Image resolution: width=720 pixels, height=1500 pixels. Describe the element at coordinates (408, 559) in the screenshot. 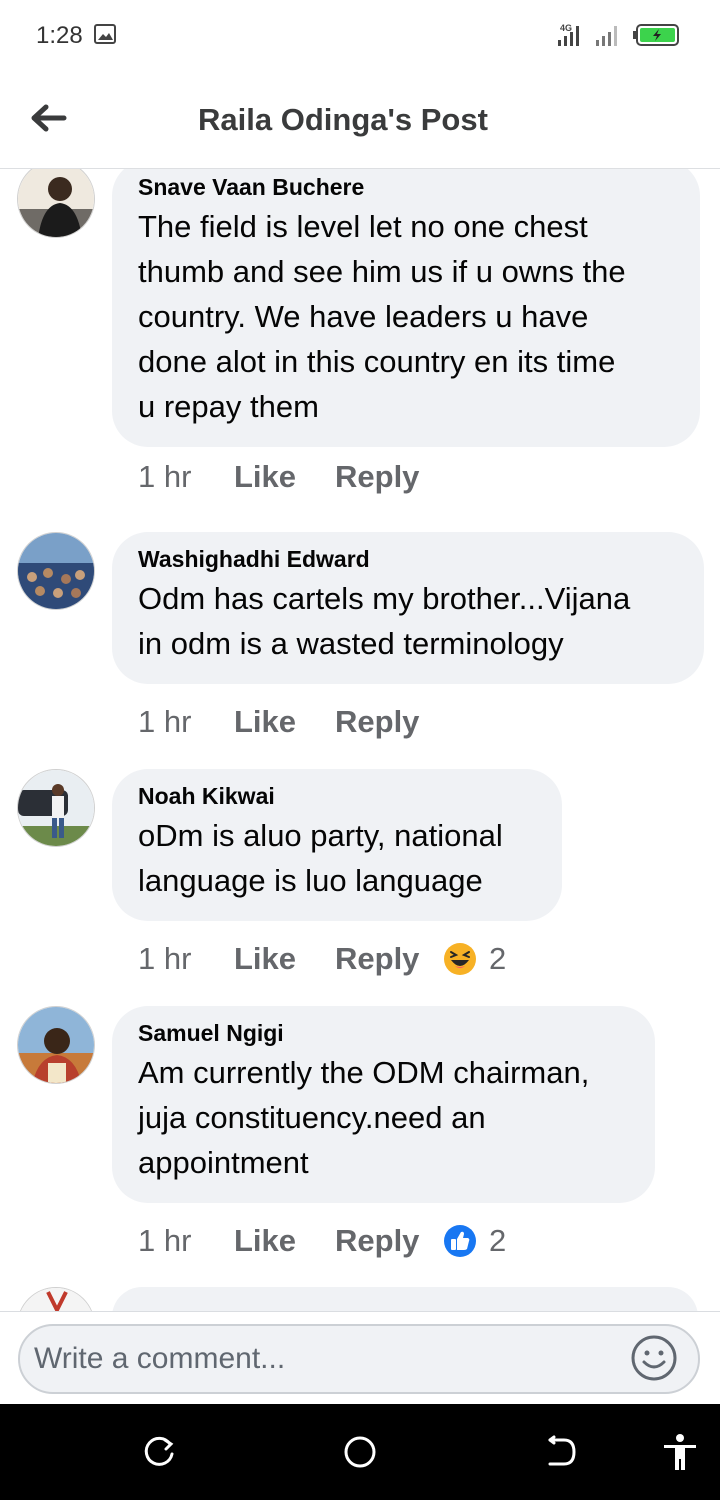

I see `comment-author: Washighadhi Edward` at that location.